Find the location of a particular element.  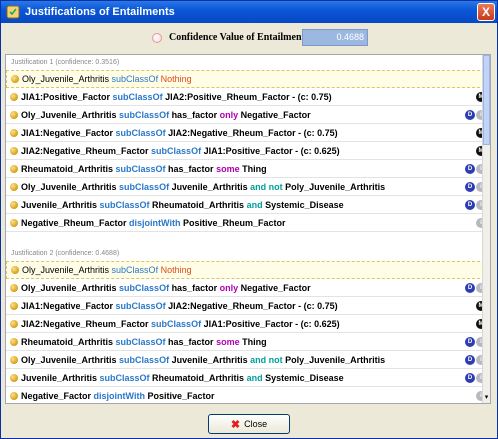

axiom-token: JIA1:Negative_Factor is located at coordinates (68, 305).